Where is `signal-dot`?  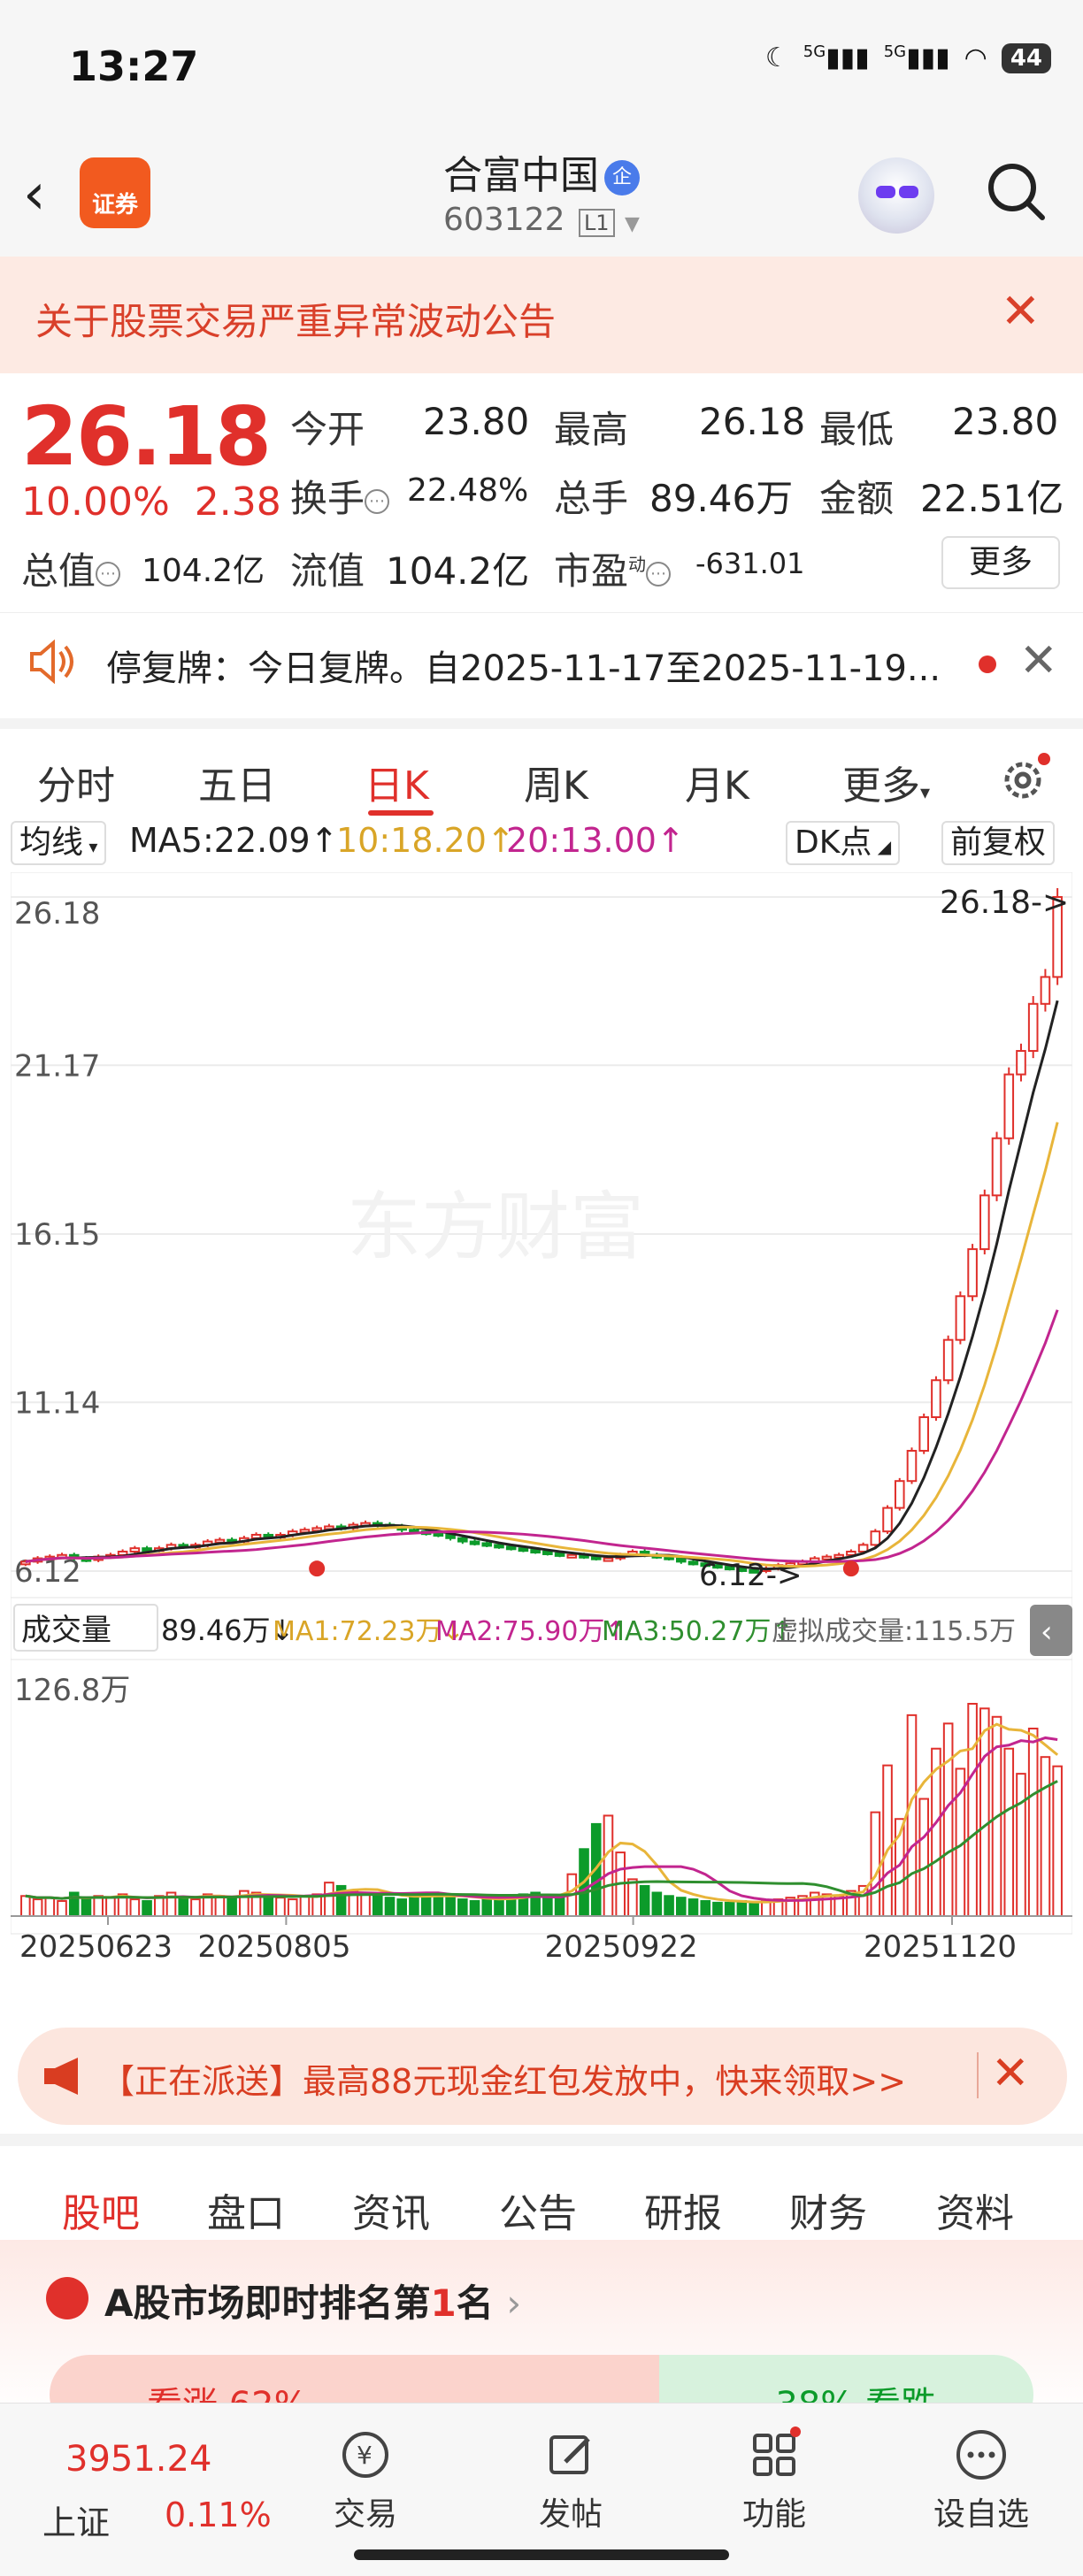 signal-dot is located at coordinates (850, 1568).